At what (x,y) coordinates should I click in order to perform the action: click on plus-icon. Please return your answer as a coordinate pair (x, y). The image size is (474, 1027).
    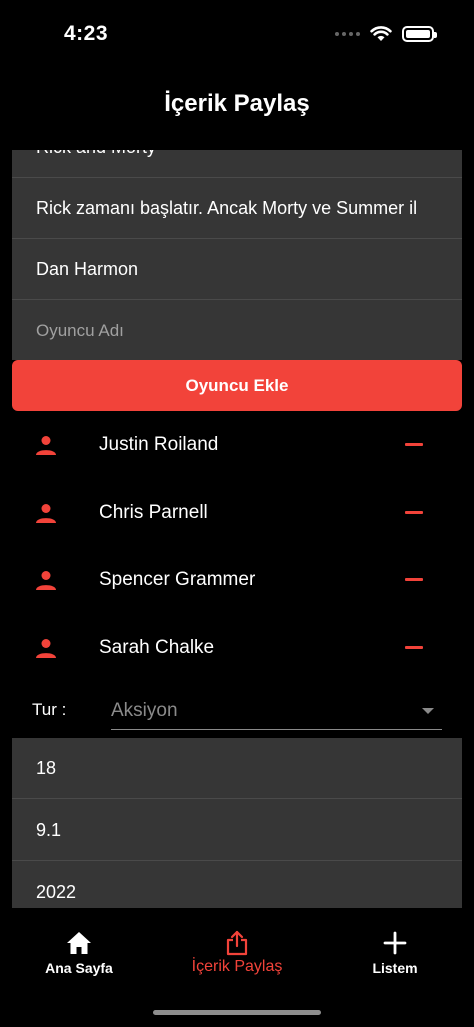
    Looking at the image, I should click on (395, 943).